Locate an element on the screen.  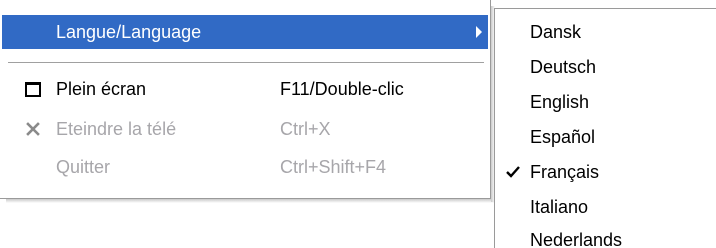
language-option-dansk: Dansk is located at coordinates (605, 32).